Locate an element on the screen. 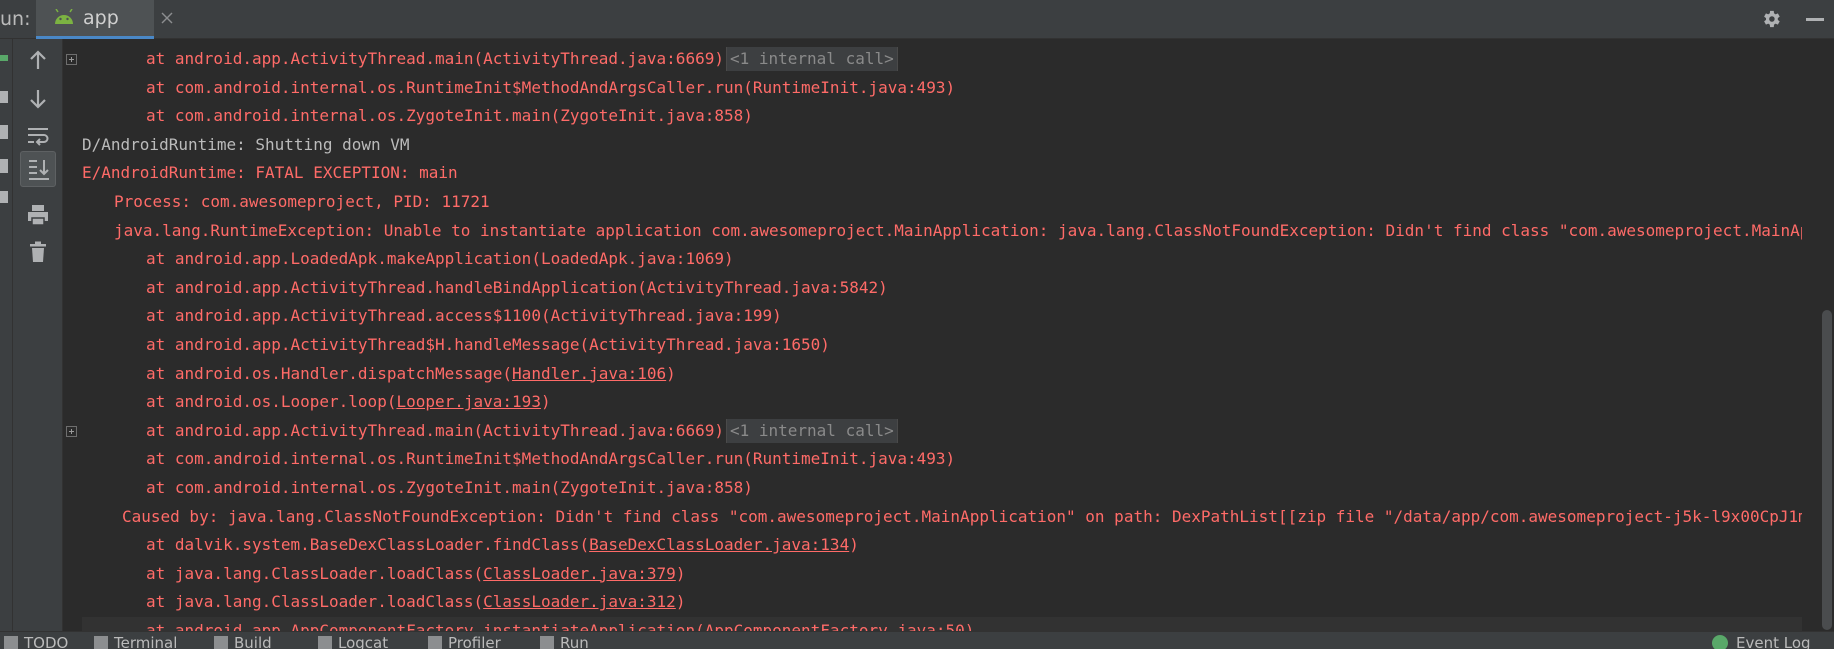  logcat-tab-label: Logcat is located at coordinates (363, 641).